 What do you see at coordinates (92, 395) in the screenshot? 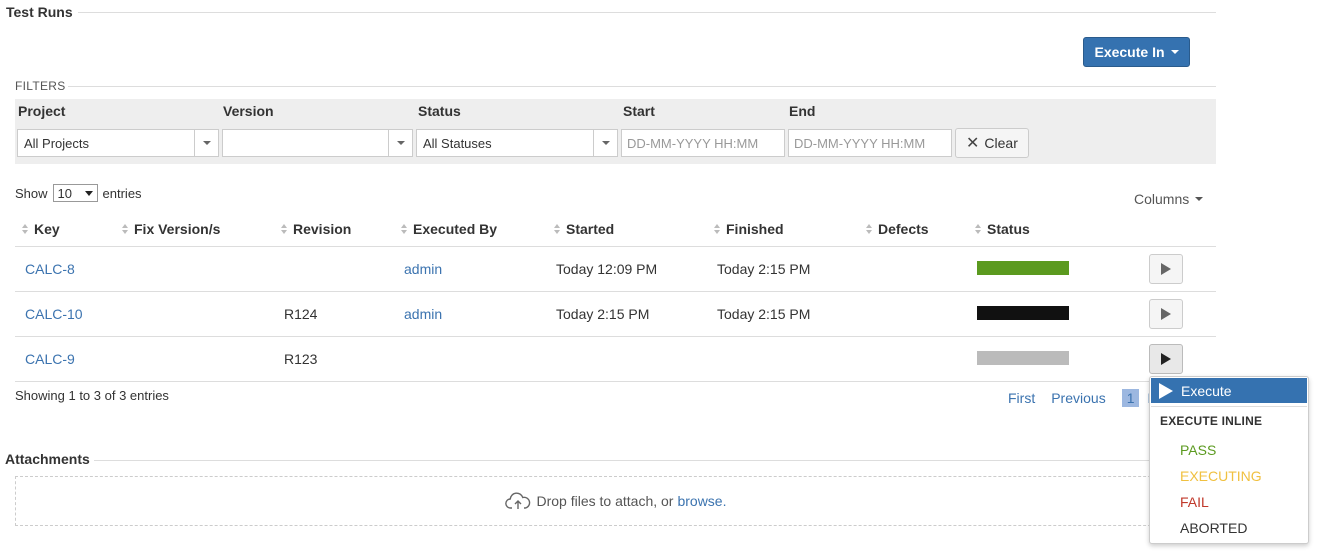
I see `showing-entries-text: Showing 1 to 3 of 3 entries` at bounding box center [92, 395].